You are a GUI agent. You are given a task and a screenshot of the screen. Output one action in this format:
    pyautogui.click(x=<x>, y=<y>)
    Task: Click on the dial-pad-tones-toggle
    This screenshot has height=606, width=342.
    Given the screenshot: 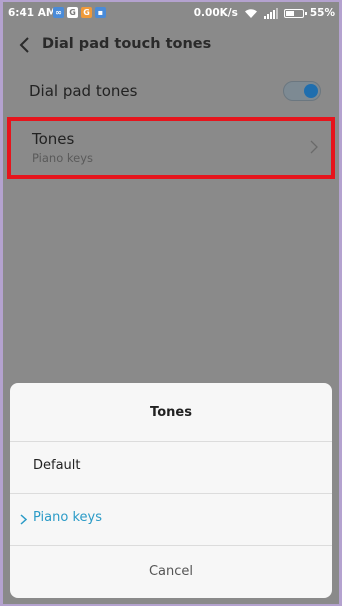 What is the action you would take?
    pyautogui.click(x=302, y=91)
    